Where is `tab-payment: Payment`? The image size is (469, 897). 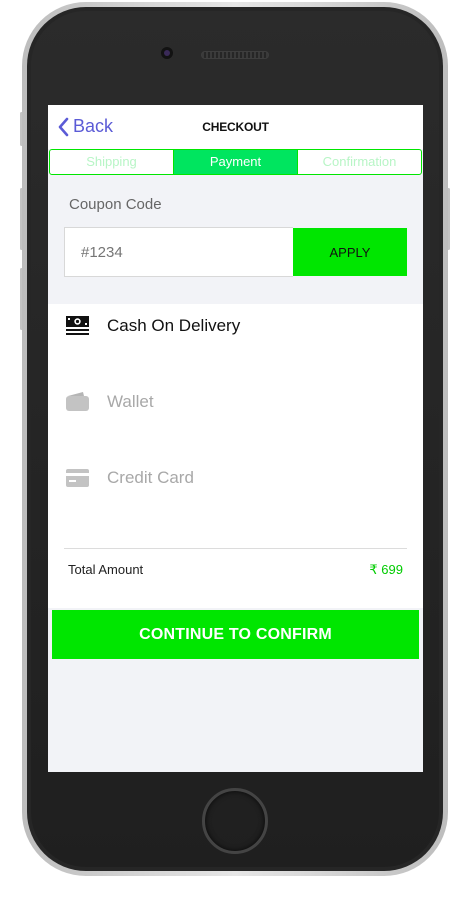
tab-payment: Payment is located at coordinates (235, 162).